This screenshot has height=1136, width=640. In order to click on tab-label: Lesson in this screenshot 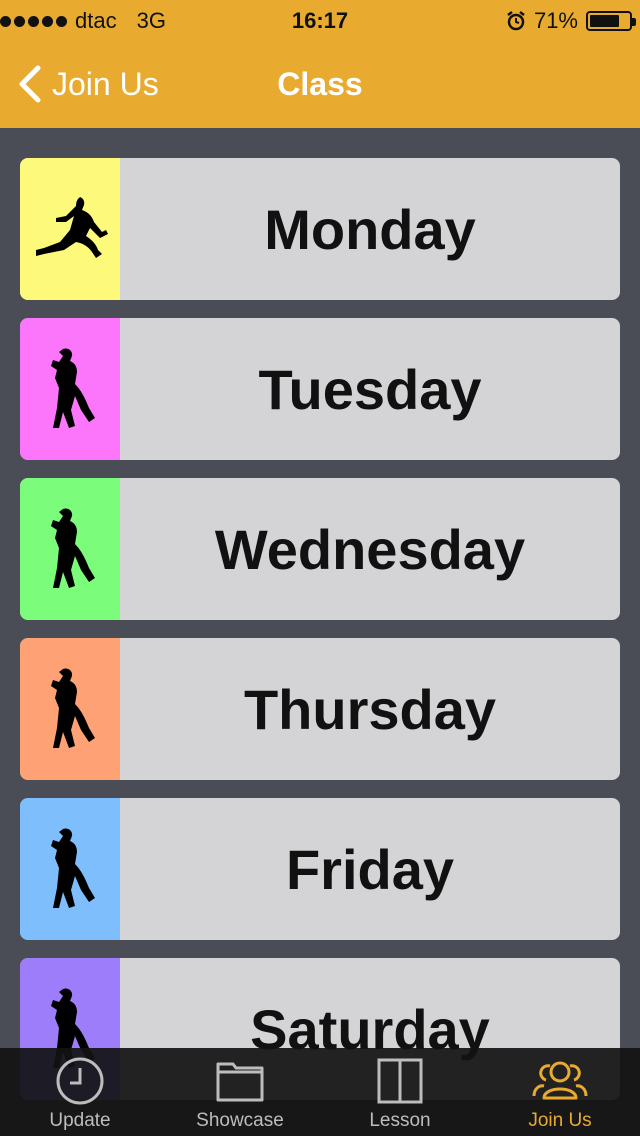, I will do `click(400, 1120)`.